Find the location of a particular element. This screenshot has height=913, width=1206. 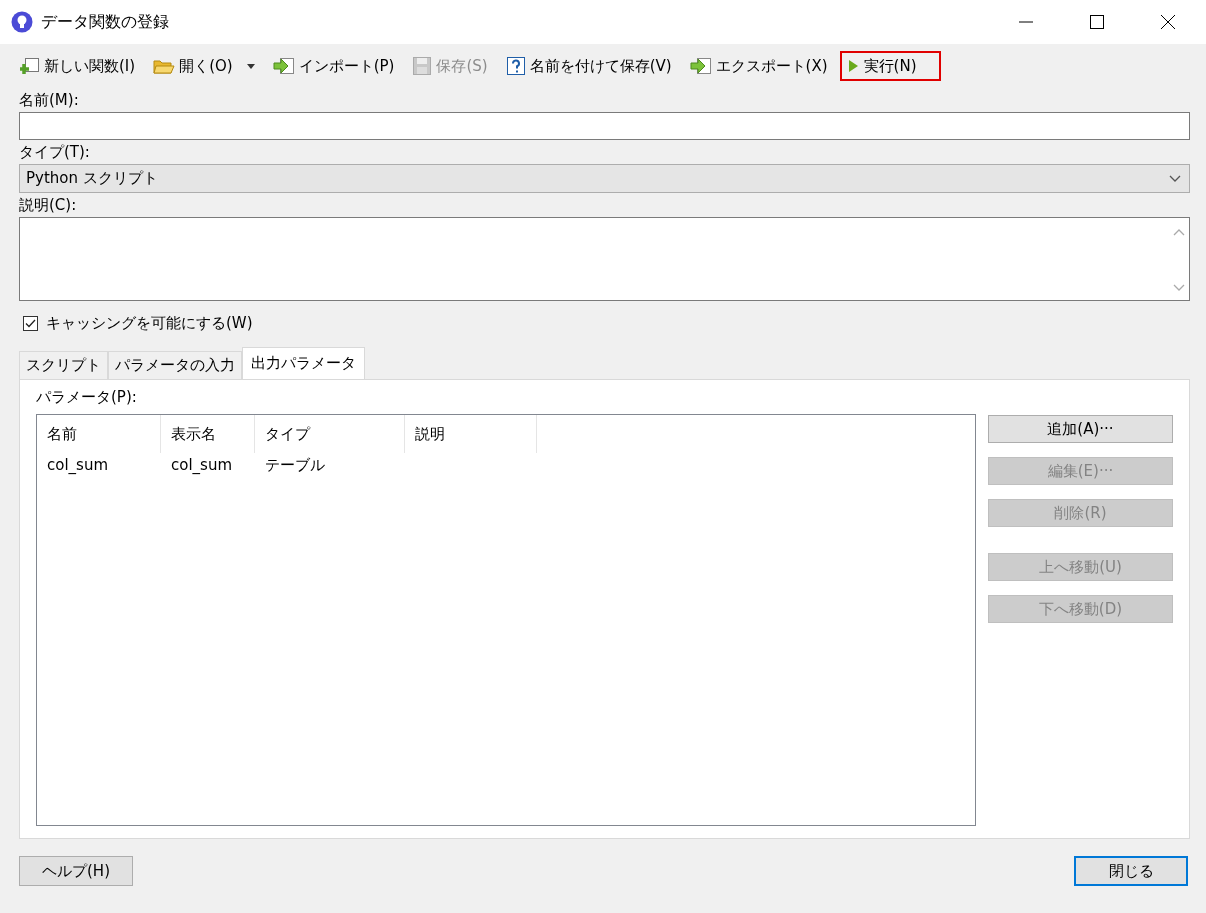

toolbar-button: 実行(N) is located at coordinates (890, 66).